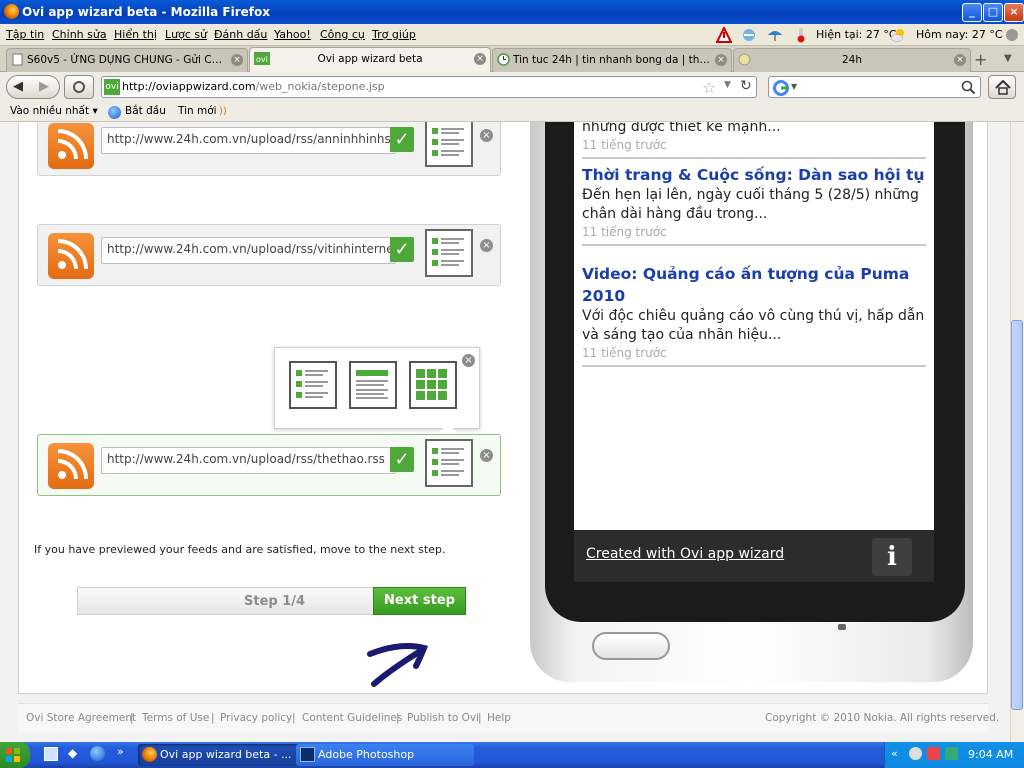  What do you see at coordinates (1014, 12) in the screenshot?
I see `close-button: ×` at bounding box center [1014, 12].